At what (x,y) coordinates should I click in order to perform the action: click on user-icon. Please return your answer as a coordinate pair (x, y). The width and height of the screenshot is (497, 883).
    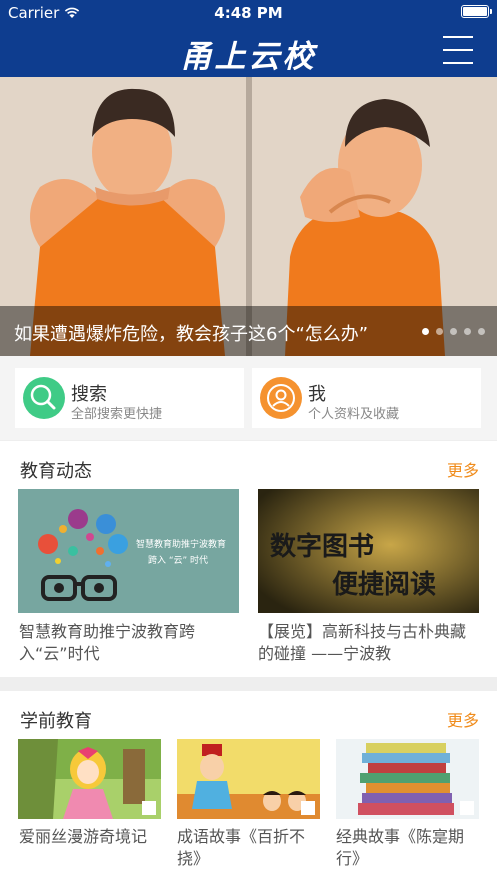
    Looking at the image, I should click on (281, 398).